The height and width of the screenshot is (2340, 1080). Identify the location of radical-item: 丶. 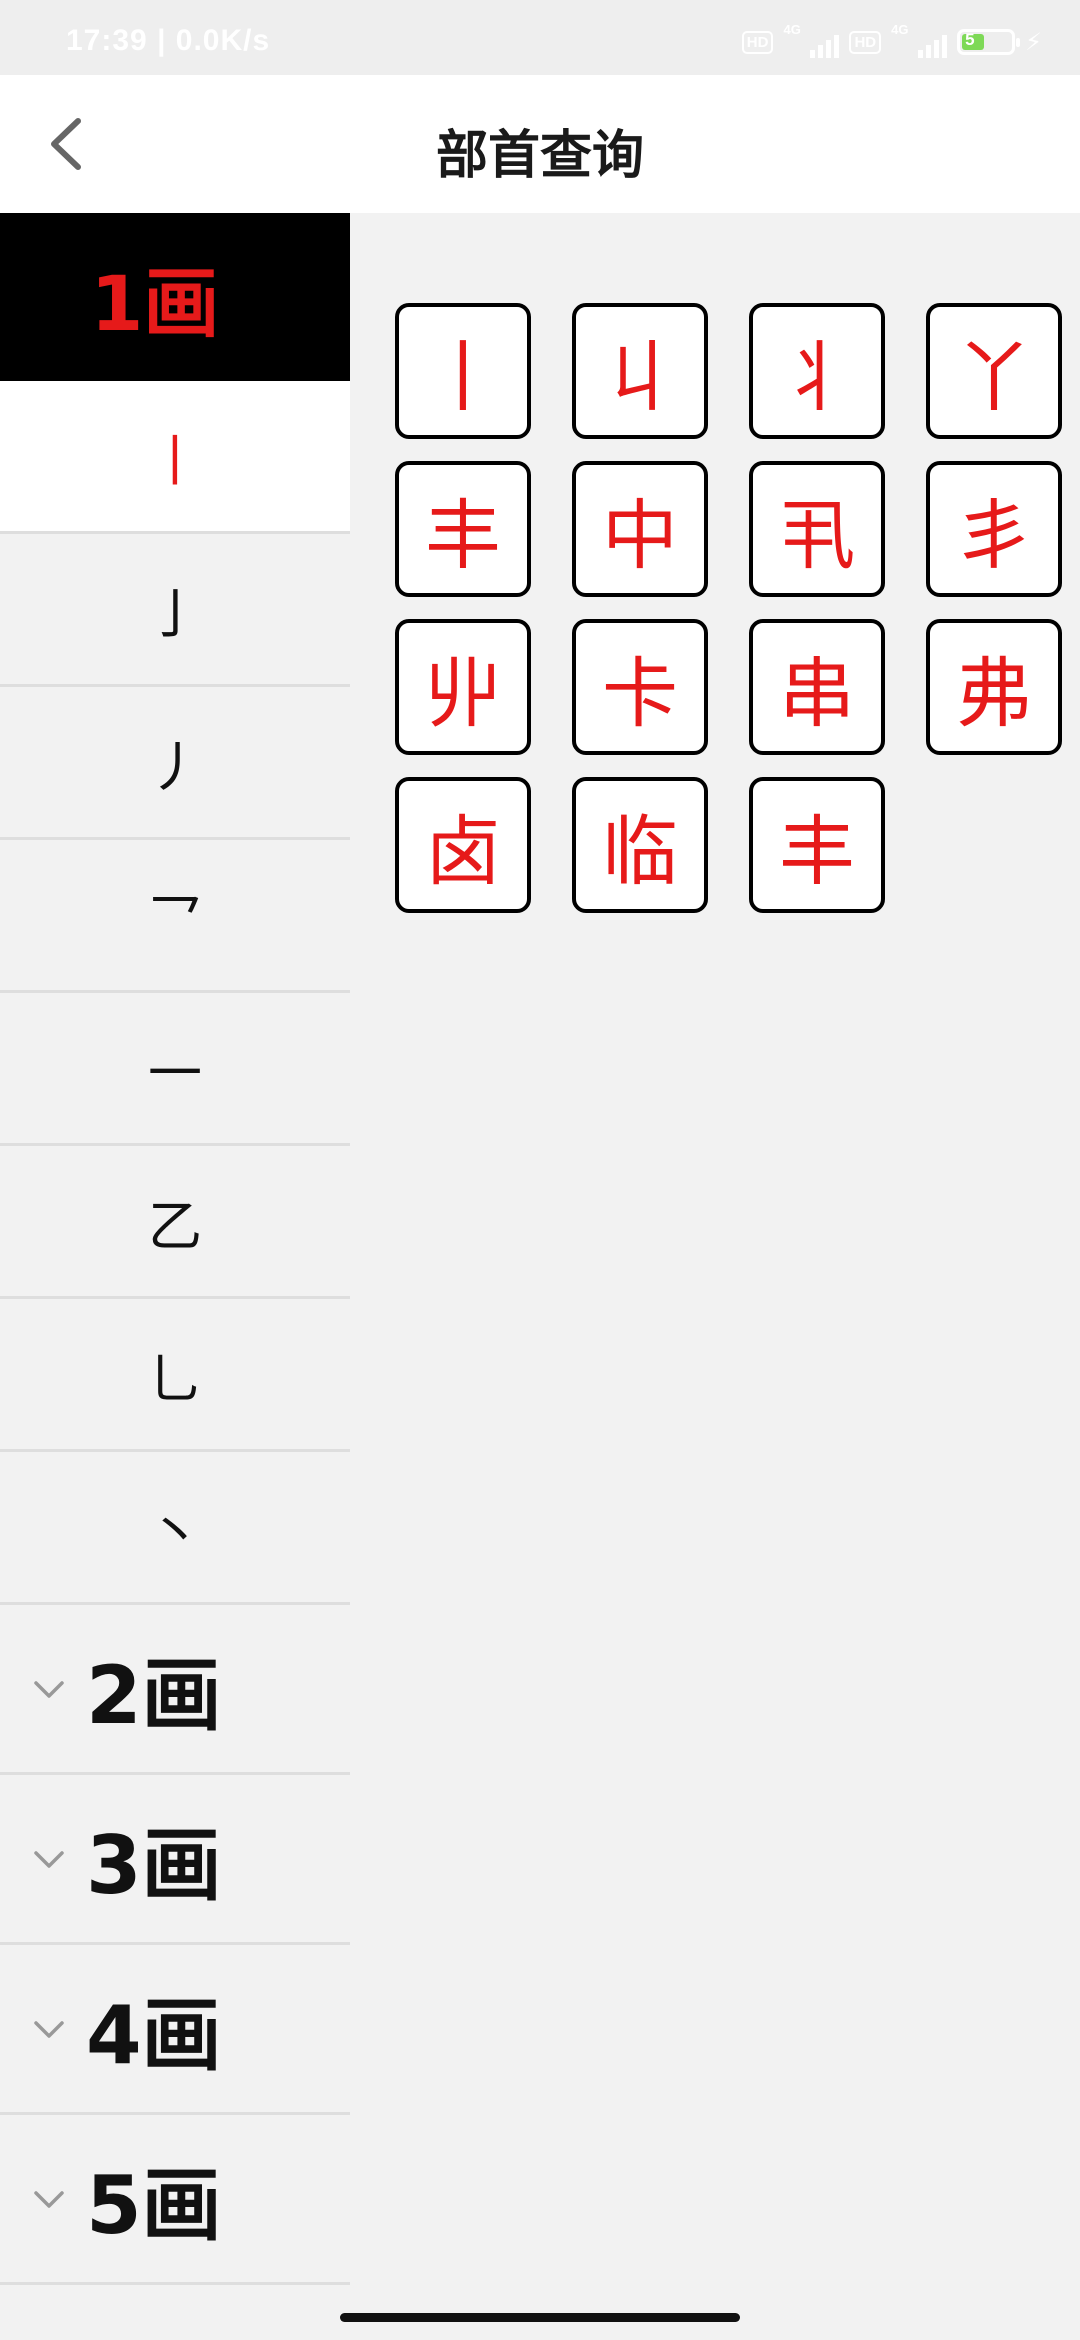
(175, 1528).